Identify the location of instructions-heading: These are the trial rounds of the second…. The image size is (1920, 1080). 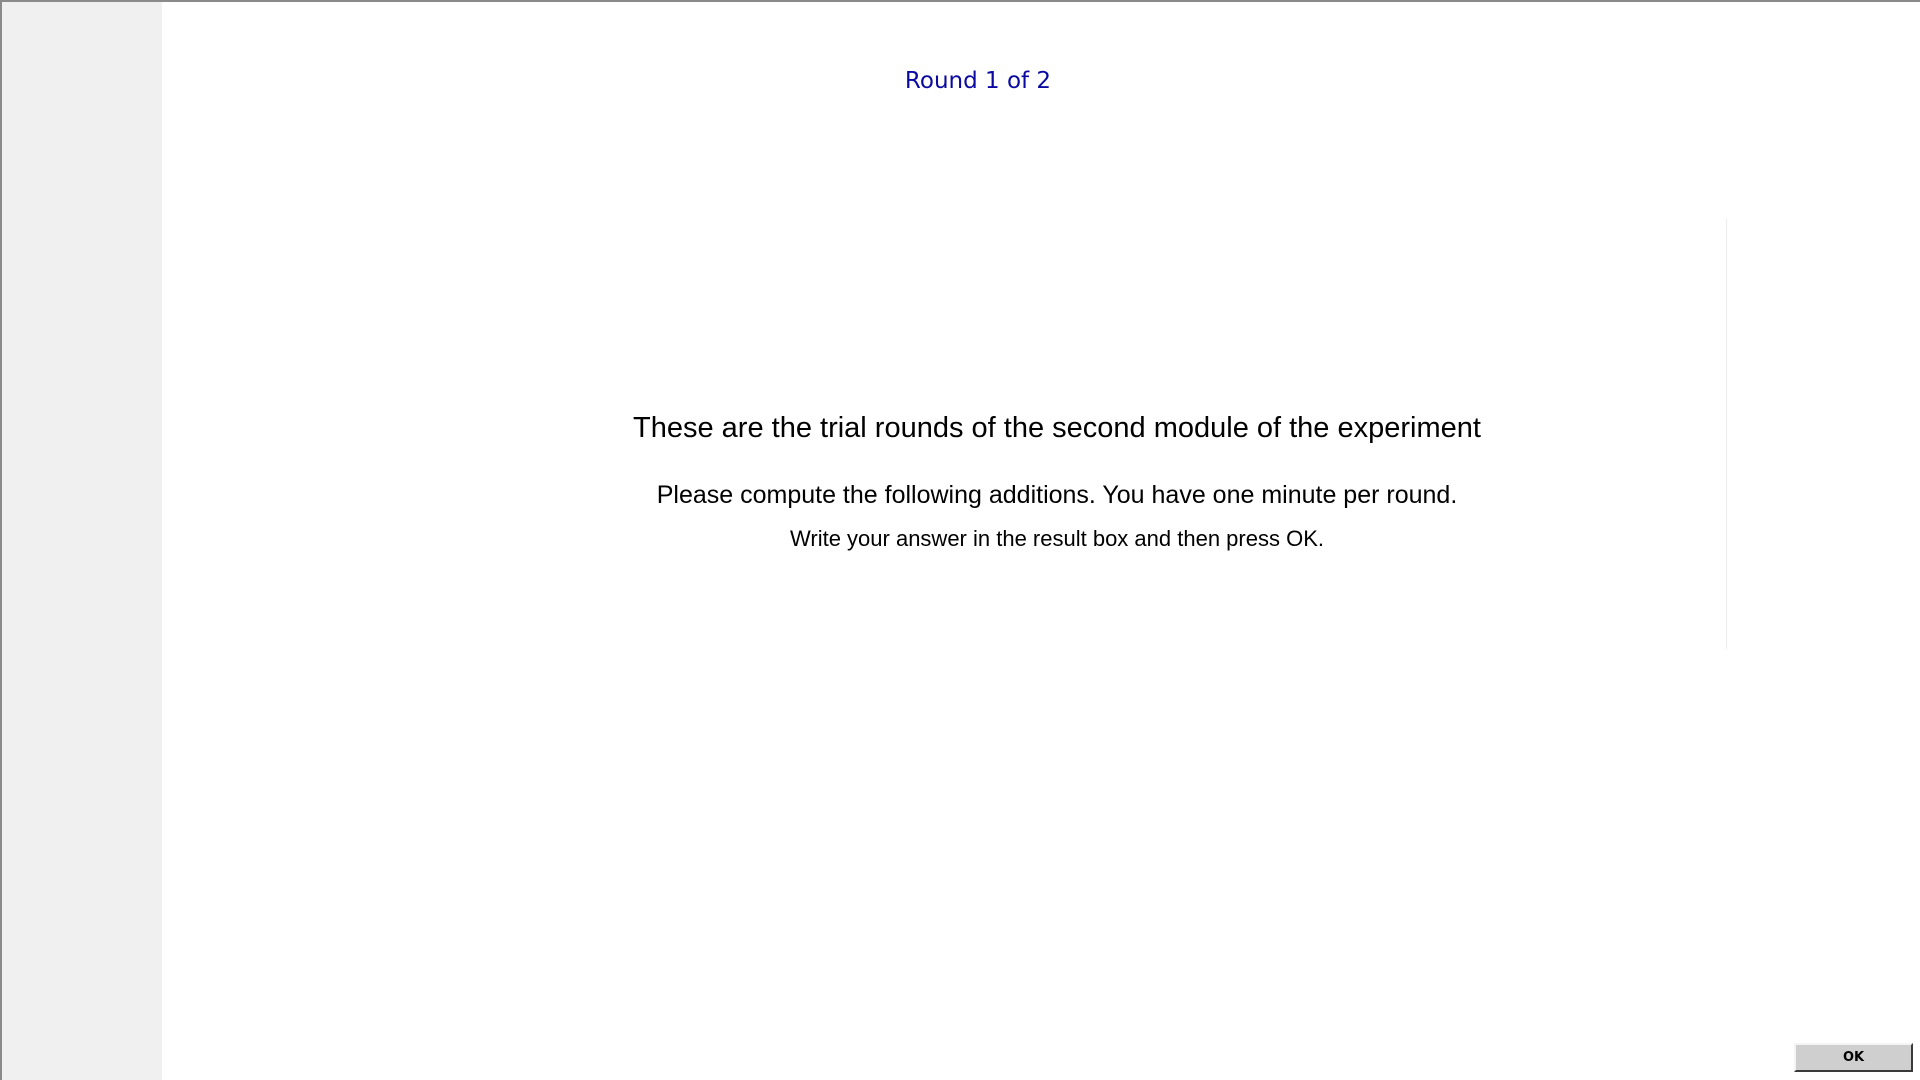
(1057, 428).